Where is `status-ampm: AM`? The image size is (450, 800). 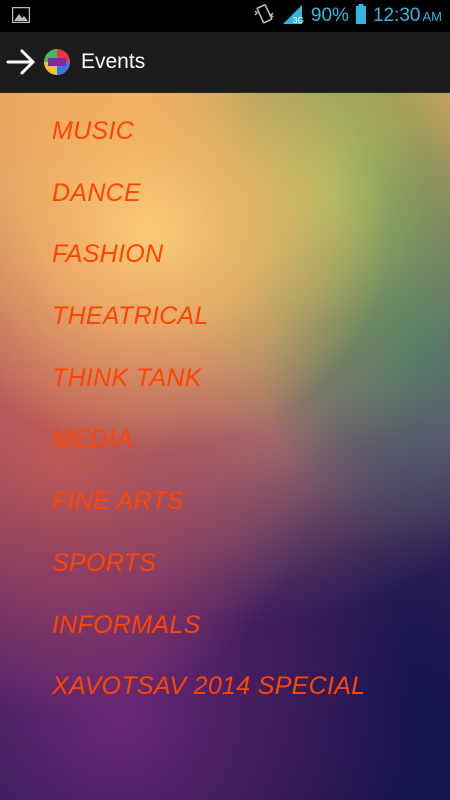
status-ampm: AM is located at coordinates (432, 16).